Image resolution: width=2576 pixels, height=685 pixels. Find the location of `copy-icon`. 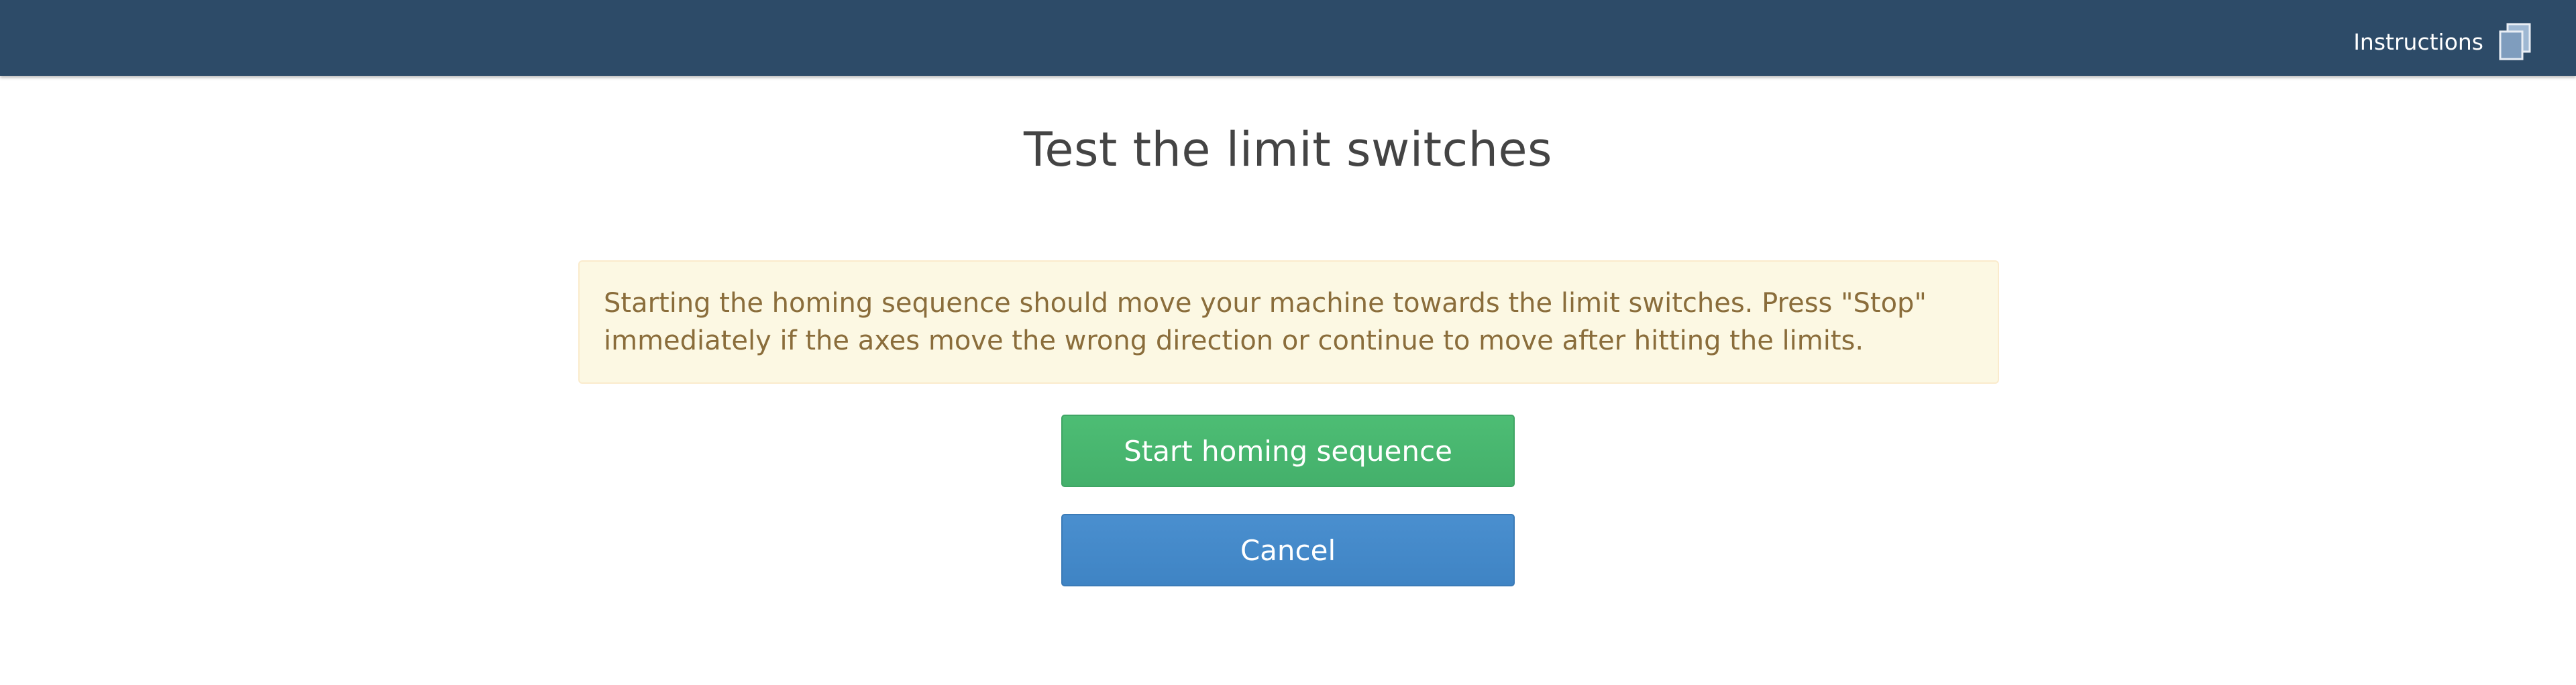

copy-icon is located at coordinates (2515, 41).